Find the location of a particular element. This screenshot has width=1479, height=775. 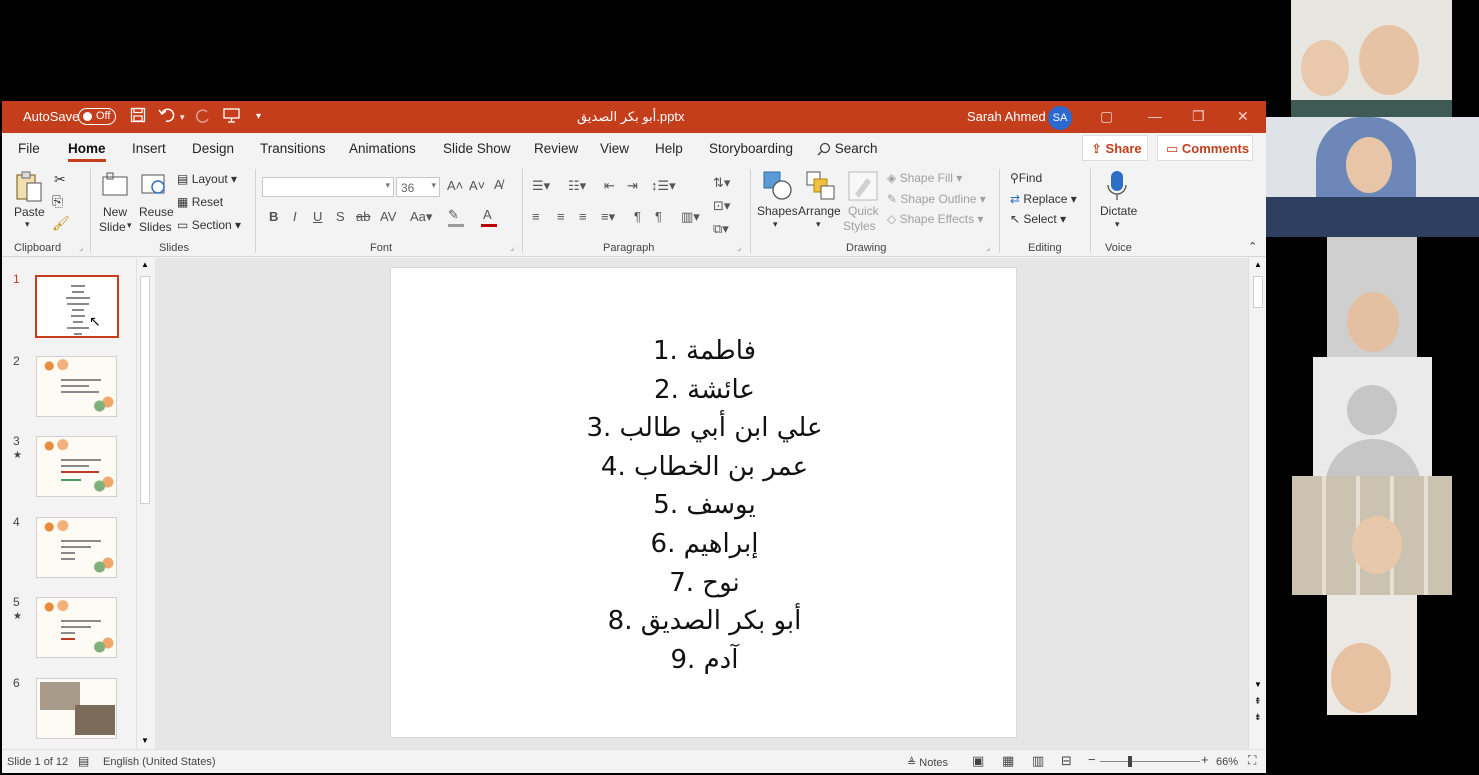

user-name: Sarah Ahmed is located at coordinates (1006, 116).